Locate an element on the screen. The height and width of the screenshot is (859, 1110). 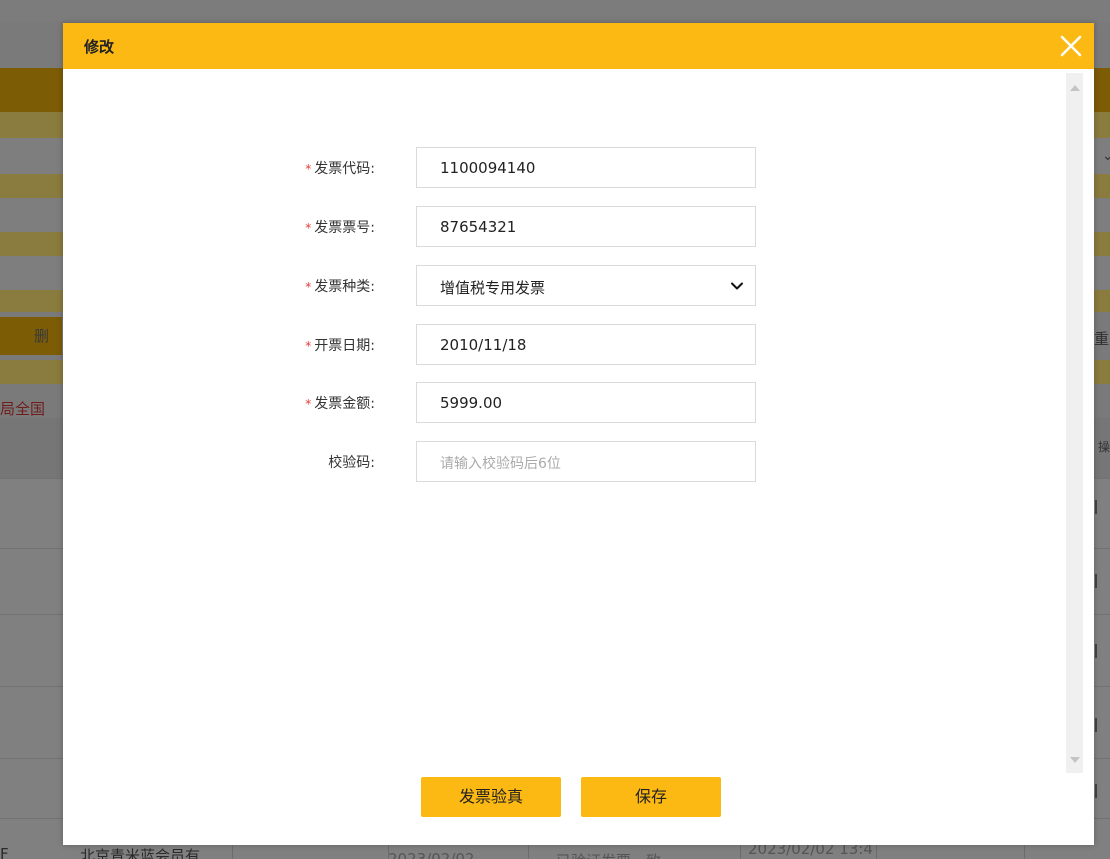
invoice-code-row: * 发票代码: 1100094140 is located at coordinates (563, 167).